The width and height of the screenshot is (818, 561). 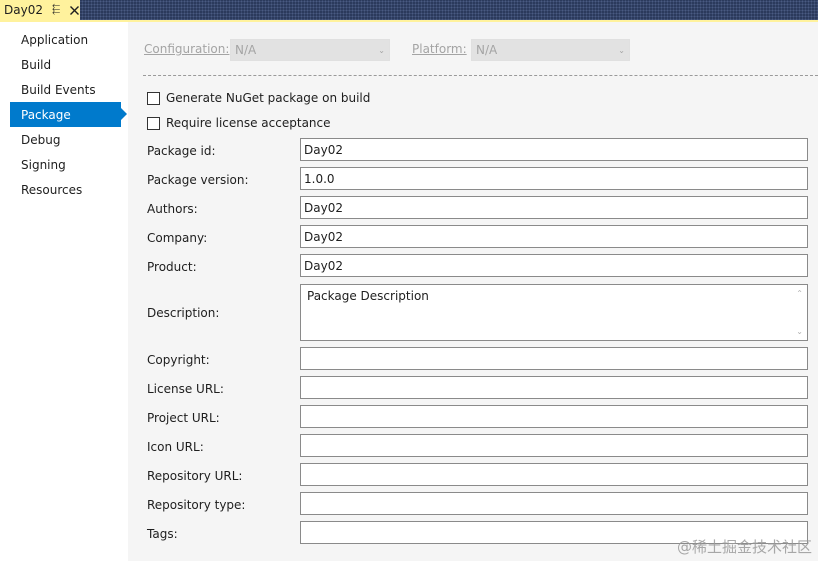 What do you see at coordinates (554, 503) in the screenshot?
I see `repository-type-input` at bounding box center [554, 503].